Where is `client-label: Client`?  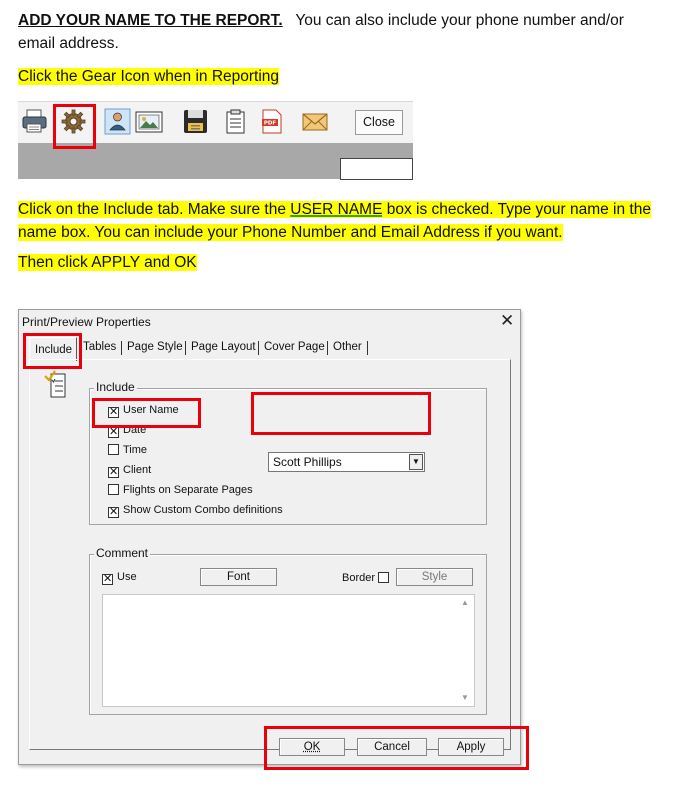 client-label: Client is located at coordinates (137, 470).